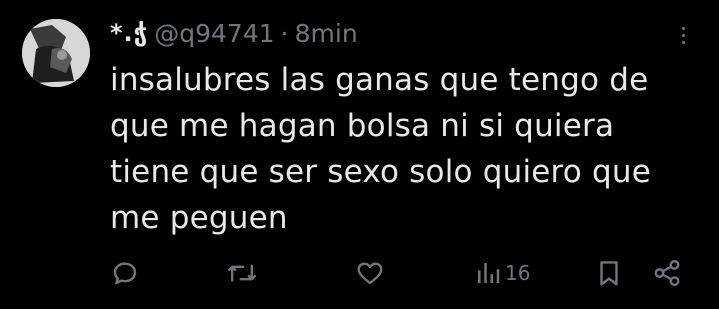 Image resolution: width=719 pixels, height=309 pixels. Describe the element at coordinates (684, 35) in the screenshot. I see `more-icon` at that location.